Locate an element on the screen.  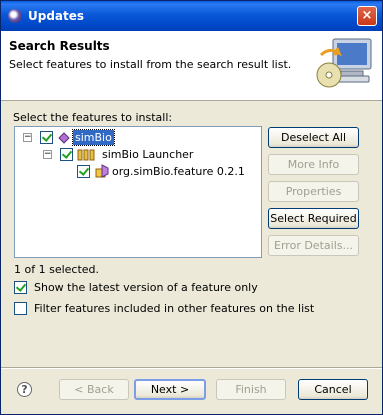
selection-status: 1 of 1 selected. is located at coordinates (57, 269).